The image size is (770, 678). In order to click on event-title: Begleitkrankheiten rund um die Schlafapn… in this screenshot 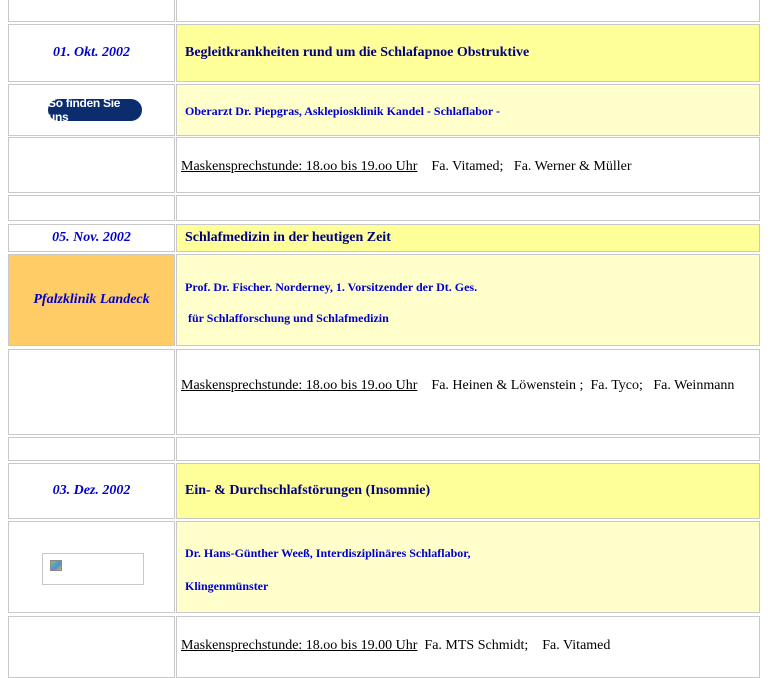, I will do `click(468, 53)`.